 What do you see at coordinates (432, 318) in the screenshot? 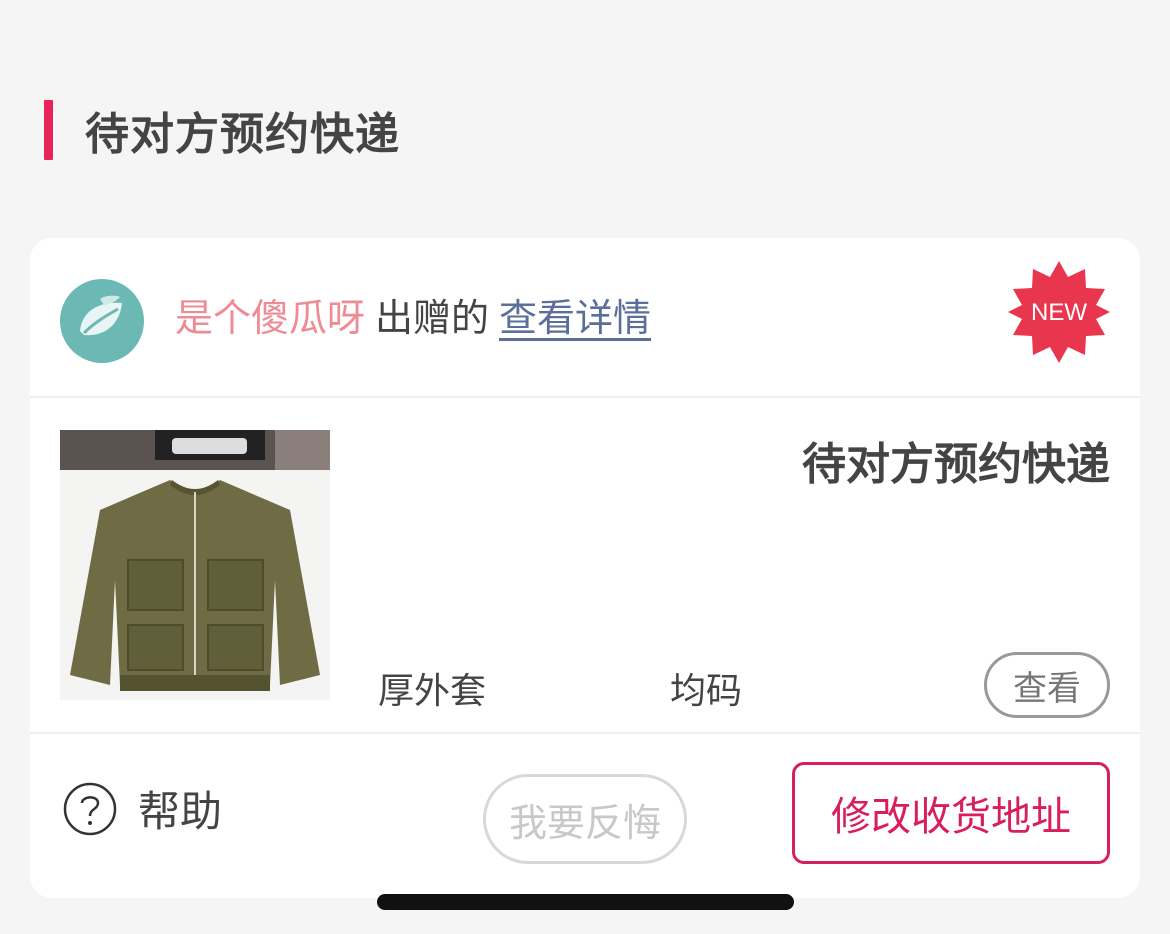
I see `gave-text: 出赠的` at bounding box center [432, 318].